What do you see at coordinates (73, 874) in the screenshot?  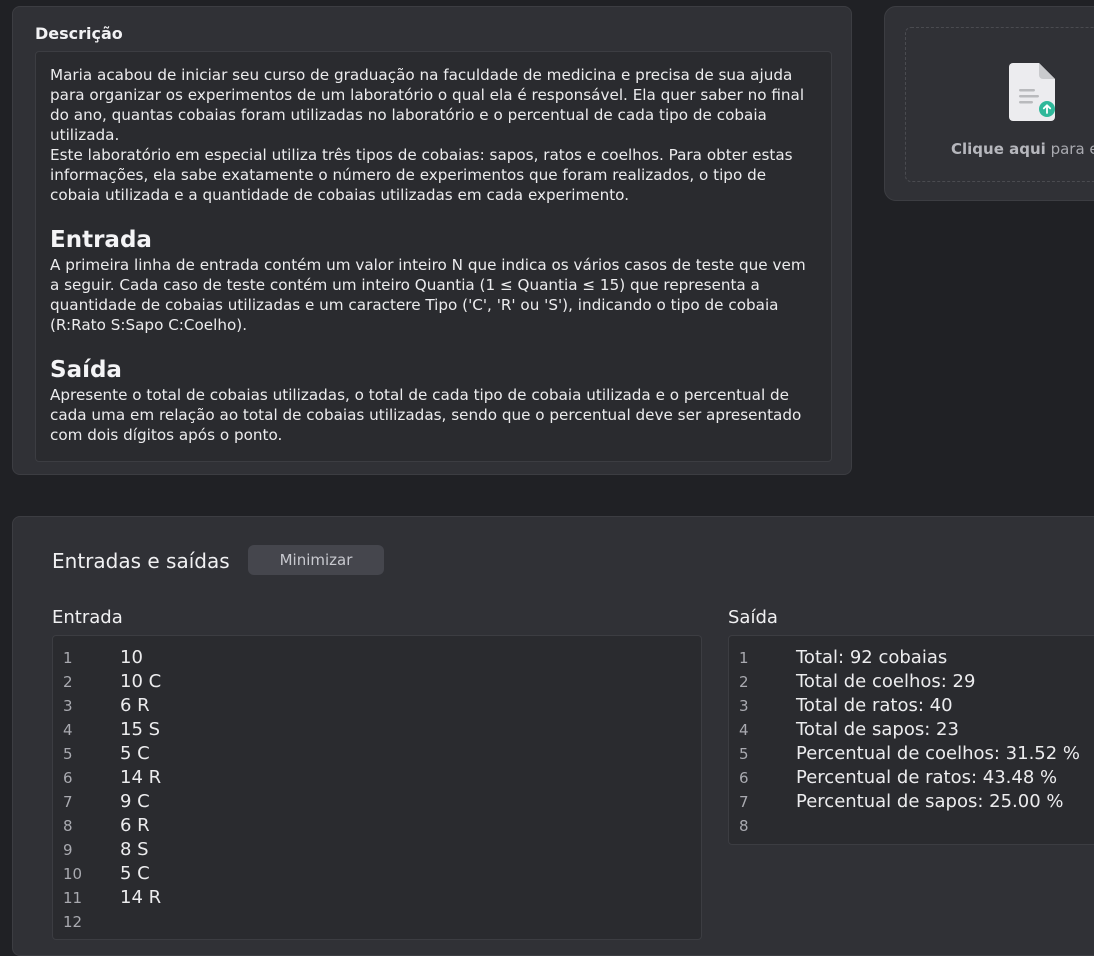 I see `line-number: 10` at bounding box center [73, 874].